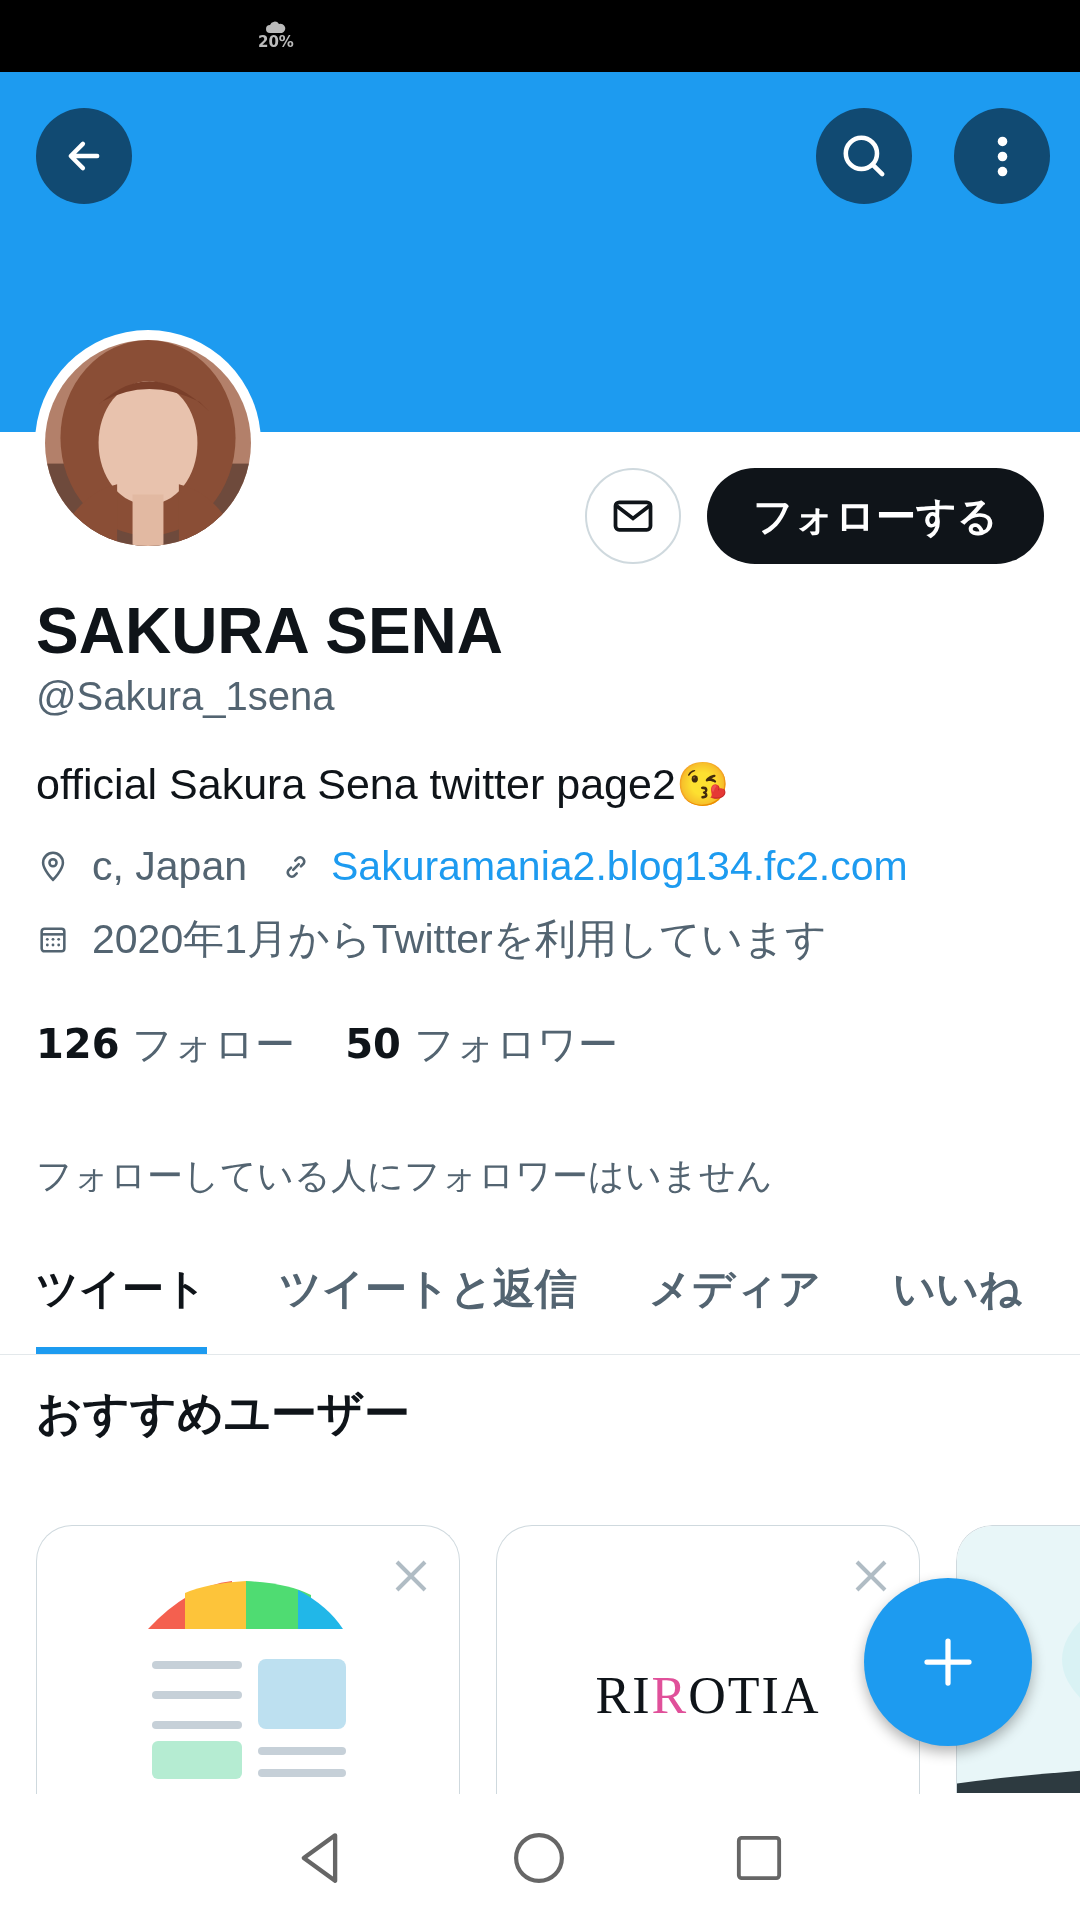  What do you see at coordinates (223, 1413) in the screenshot?
I see `section-title: おすすめユーザー` at bounding box center [223, 1413].